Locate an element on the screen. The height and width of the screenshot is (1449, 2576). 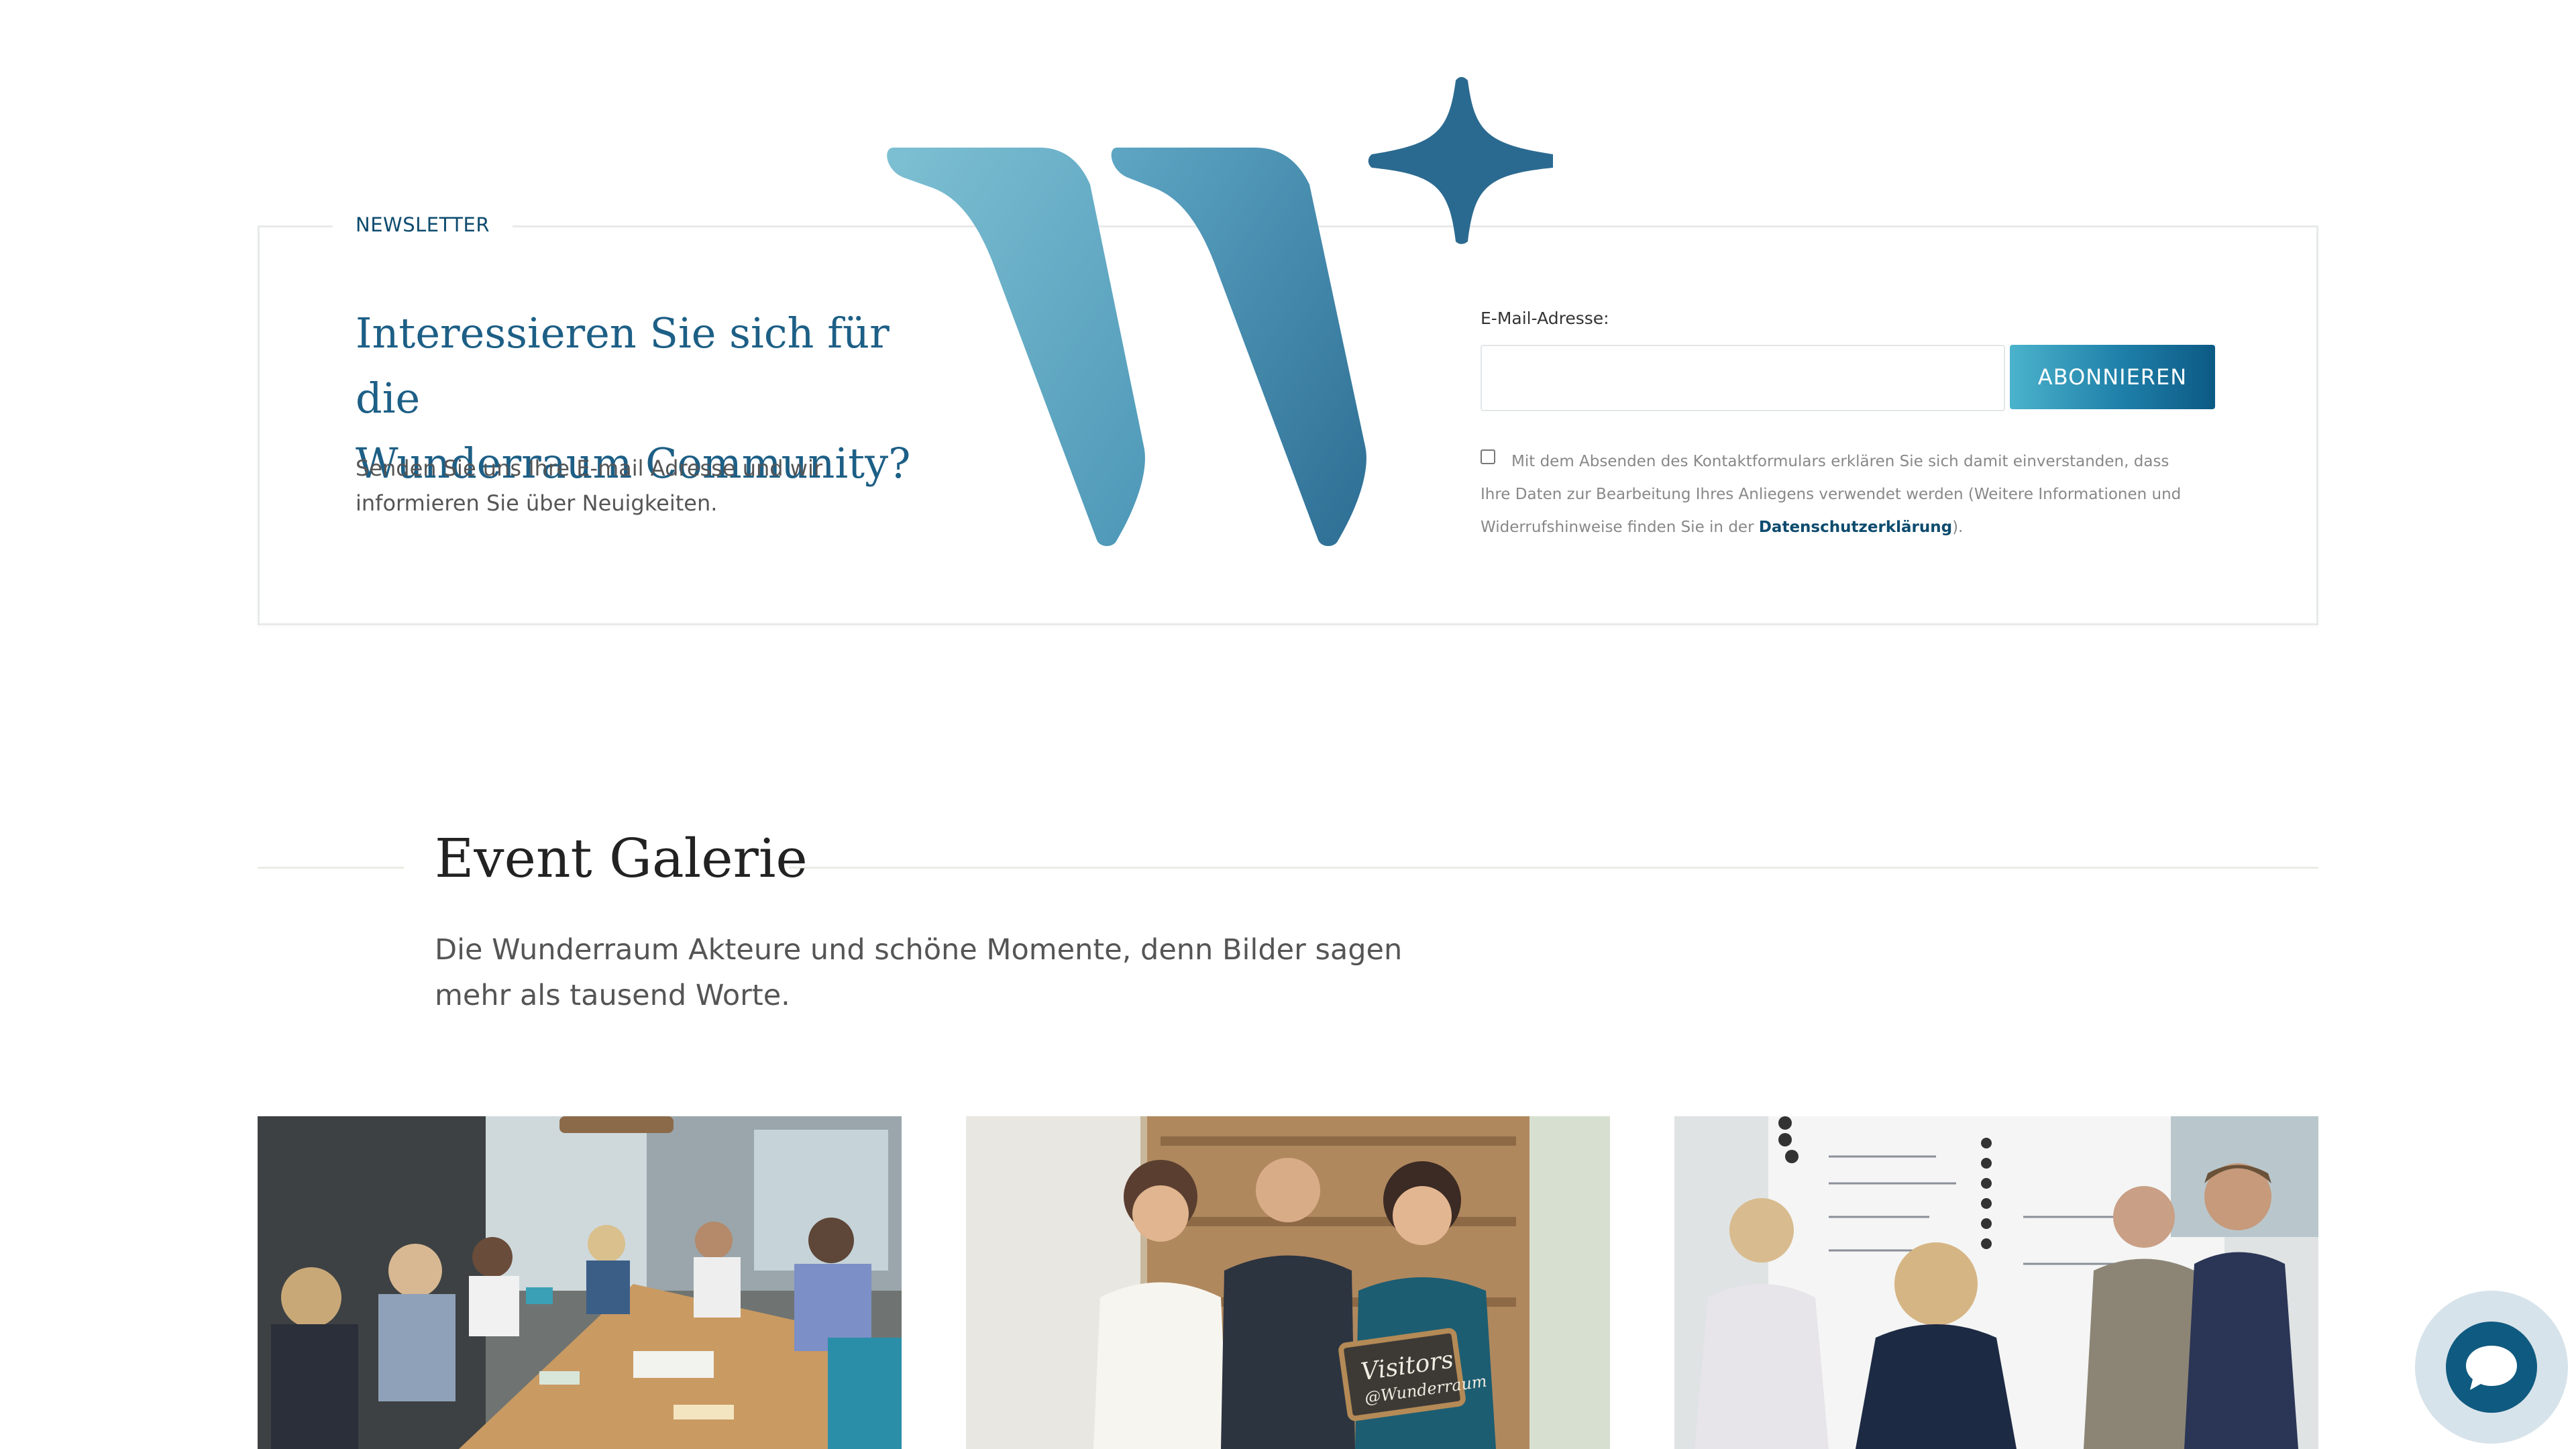
newsletter-heading-line1: Interessieren Sie sich für die is located at coordinates (623, 366).